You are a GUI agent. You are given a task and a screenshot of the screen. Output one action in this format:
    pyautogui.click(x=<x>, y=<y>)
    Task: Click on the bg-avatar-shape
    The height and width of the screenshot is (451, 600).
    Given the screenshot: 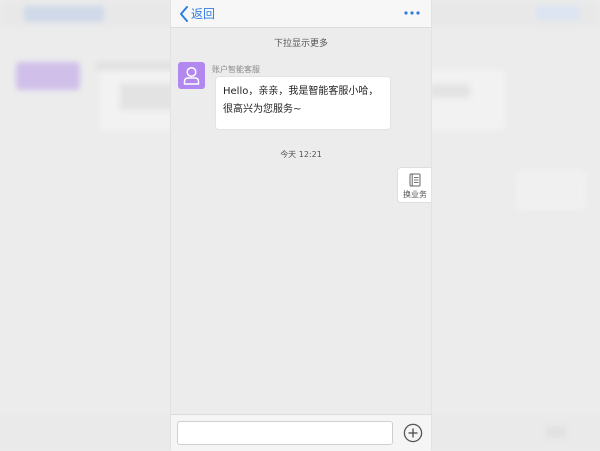 What is the action you would take?
    pyautogui.click(x=48, y=76)
    